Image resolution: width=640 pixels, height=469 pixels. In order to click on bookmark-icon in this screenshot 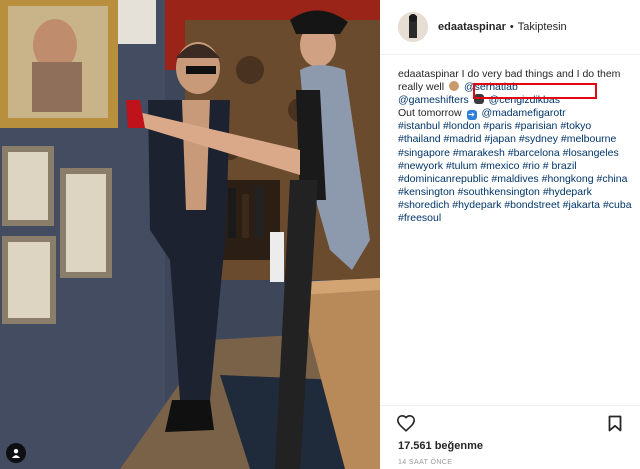, I will do `click(615, 426)`.